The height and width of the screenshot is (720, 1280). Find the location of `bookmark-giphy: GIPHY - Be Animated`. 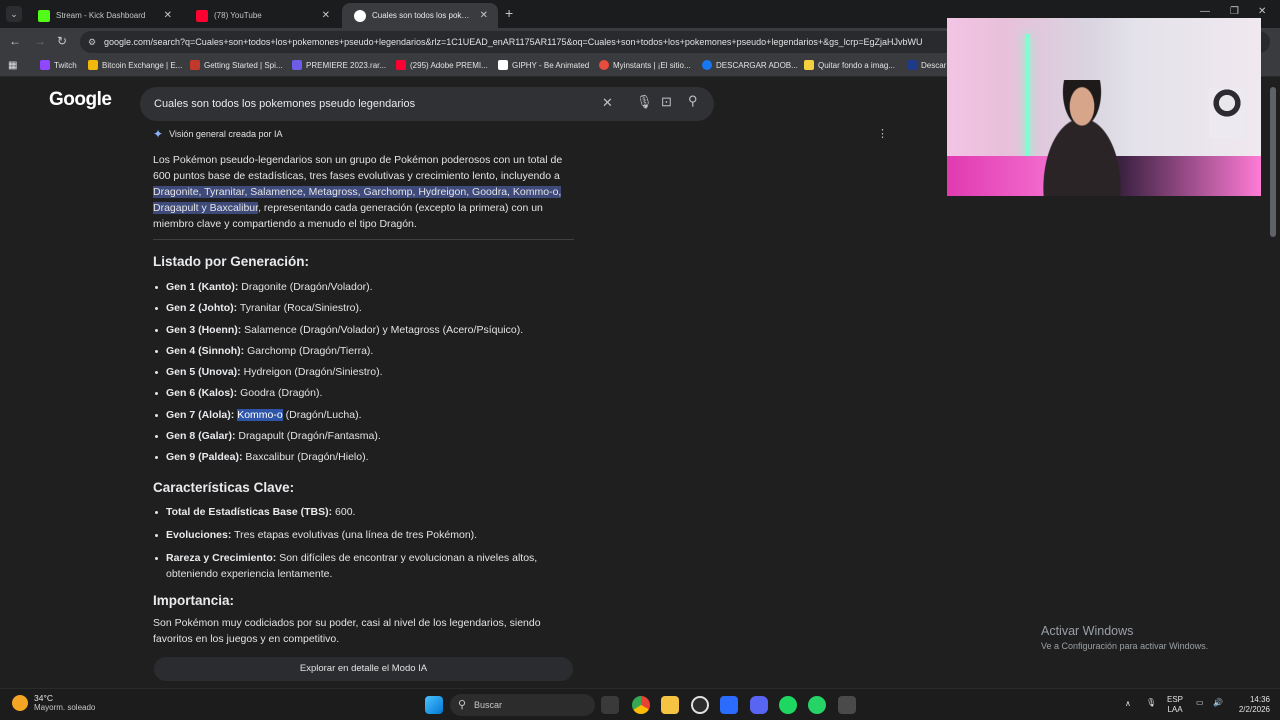

bookmark-giphy: GIPHY - Be Animated is located at coordinates (543, 65).